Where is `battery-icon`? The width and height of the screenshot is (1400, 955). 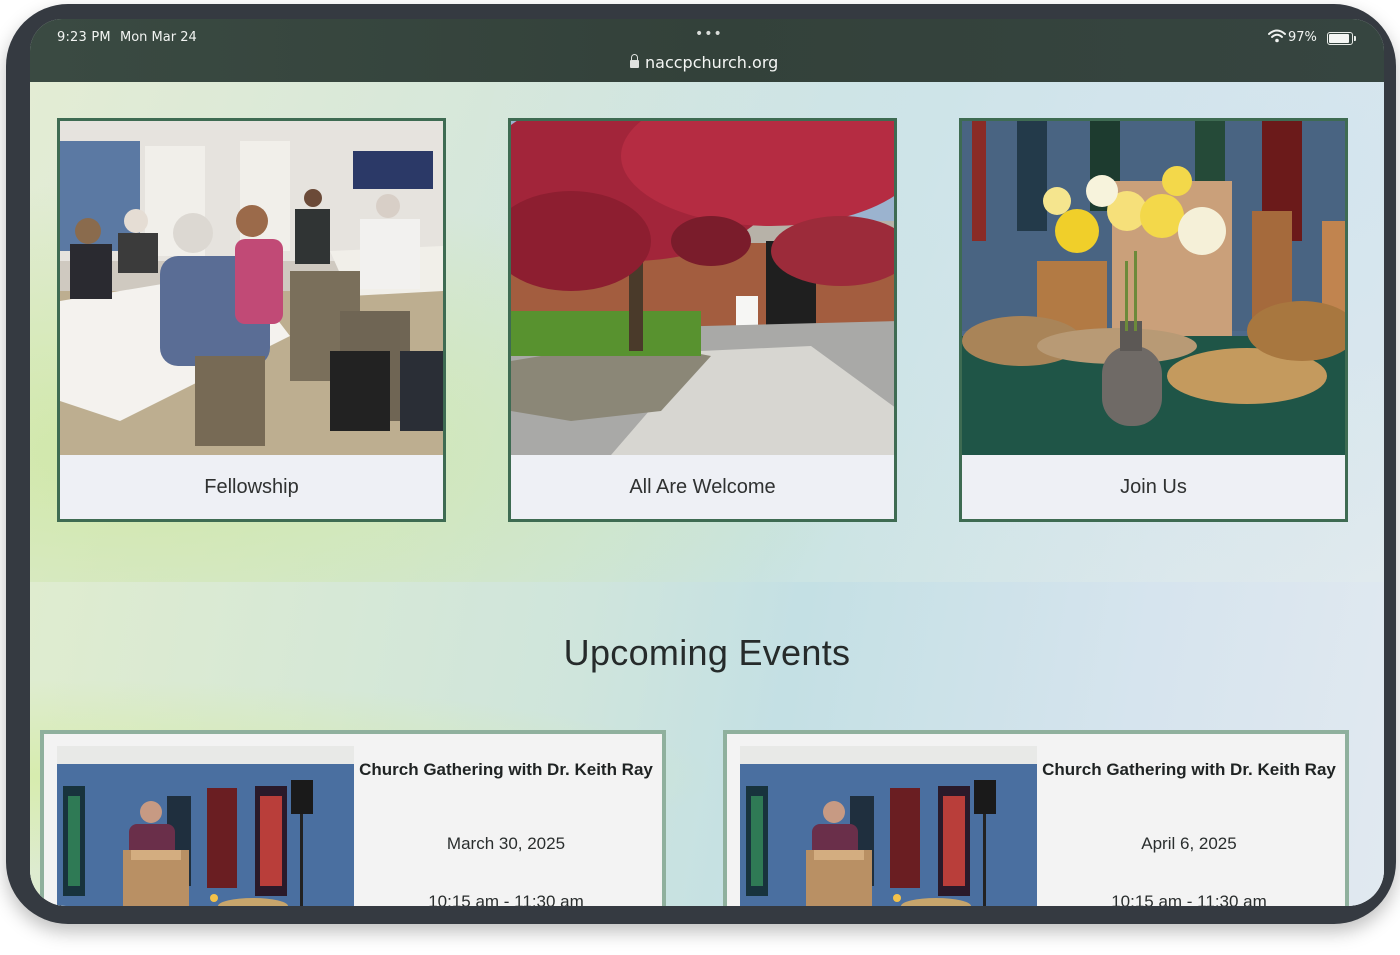 battery-icon is located at coordinates (1340, 38).